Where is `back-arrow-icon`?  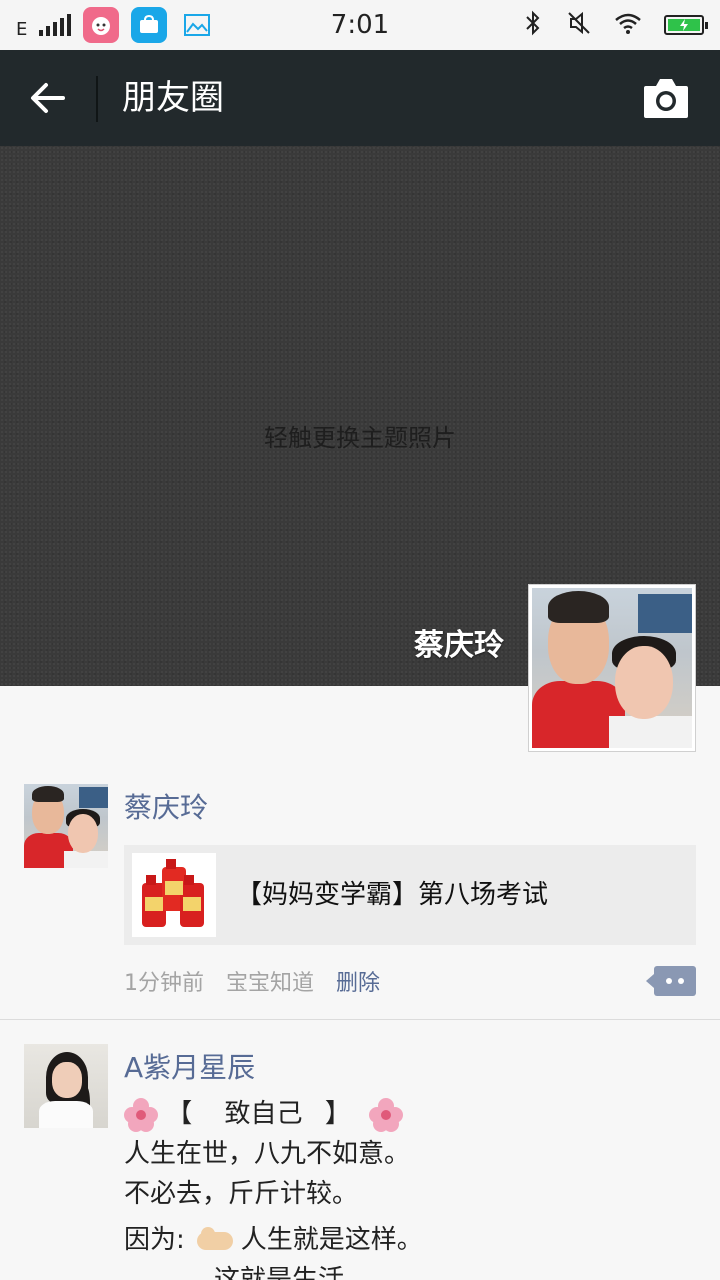 back-arrow-icon is located at coordinates (48, 98).